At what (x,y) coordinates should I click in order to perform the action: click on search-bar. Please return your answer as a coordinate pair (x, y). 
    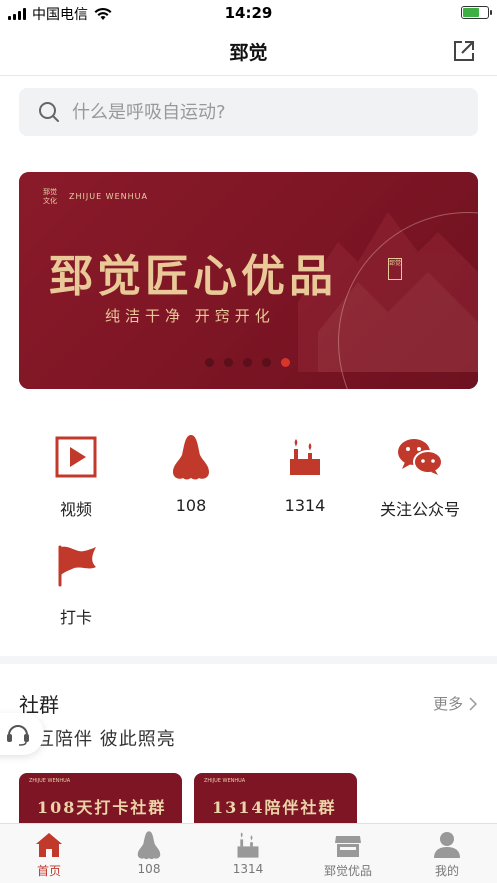
    Looking at the image, I should click on (248, 112).